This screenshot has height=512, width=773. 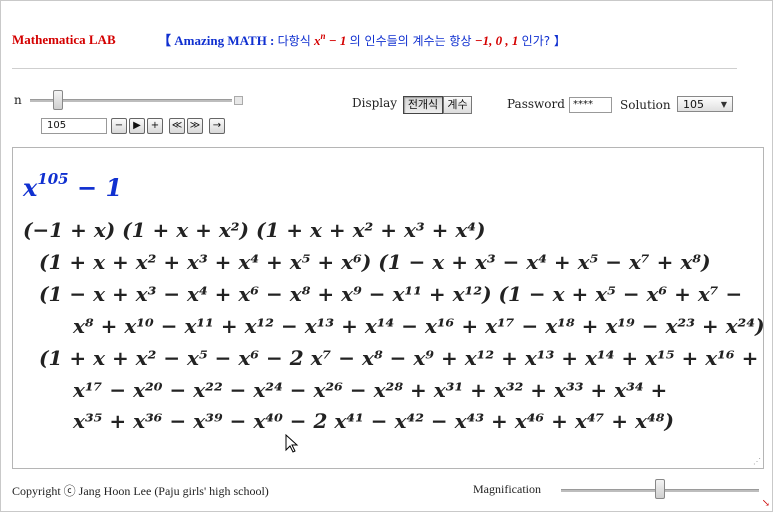 I want to click on n-slider-expand-icon, so click(x=238, y=100).